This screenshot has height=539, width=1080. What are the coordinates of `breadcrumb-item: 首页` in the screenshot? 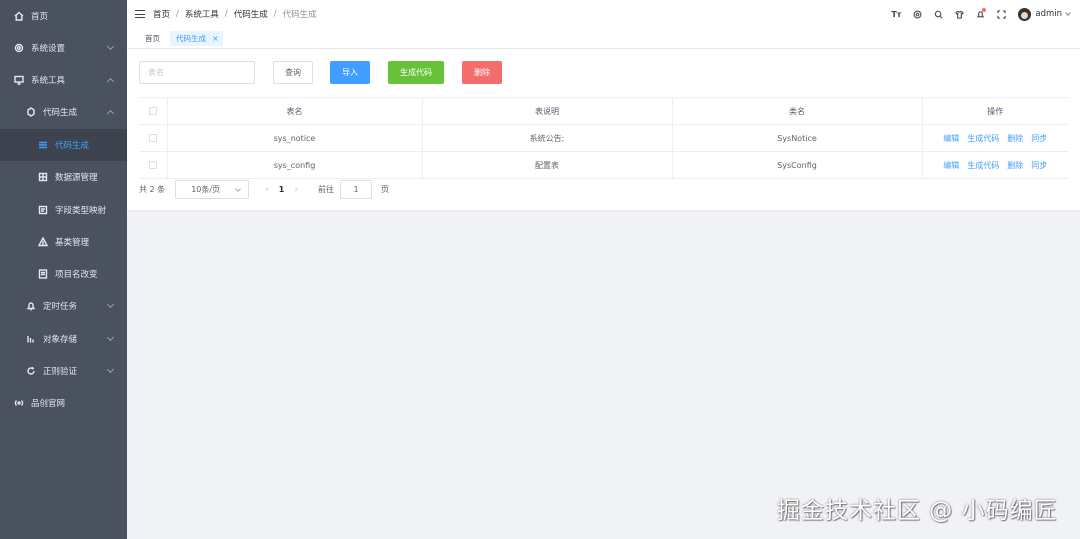 It's located at (161, 14).